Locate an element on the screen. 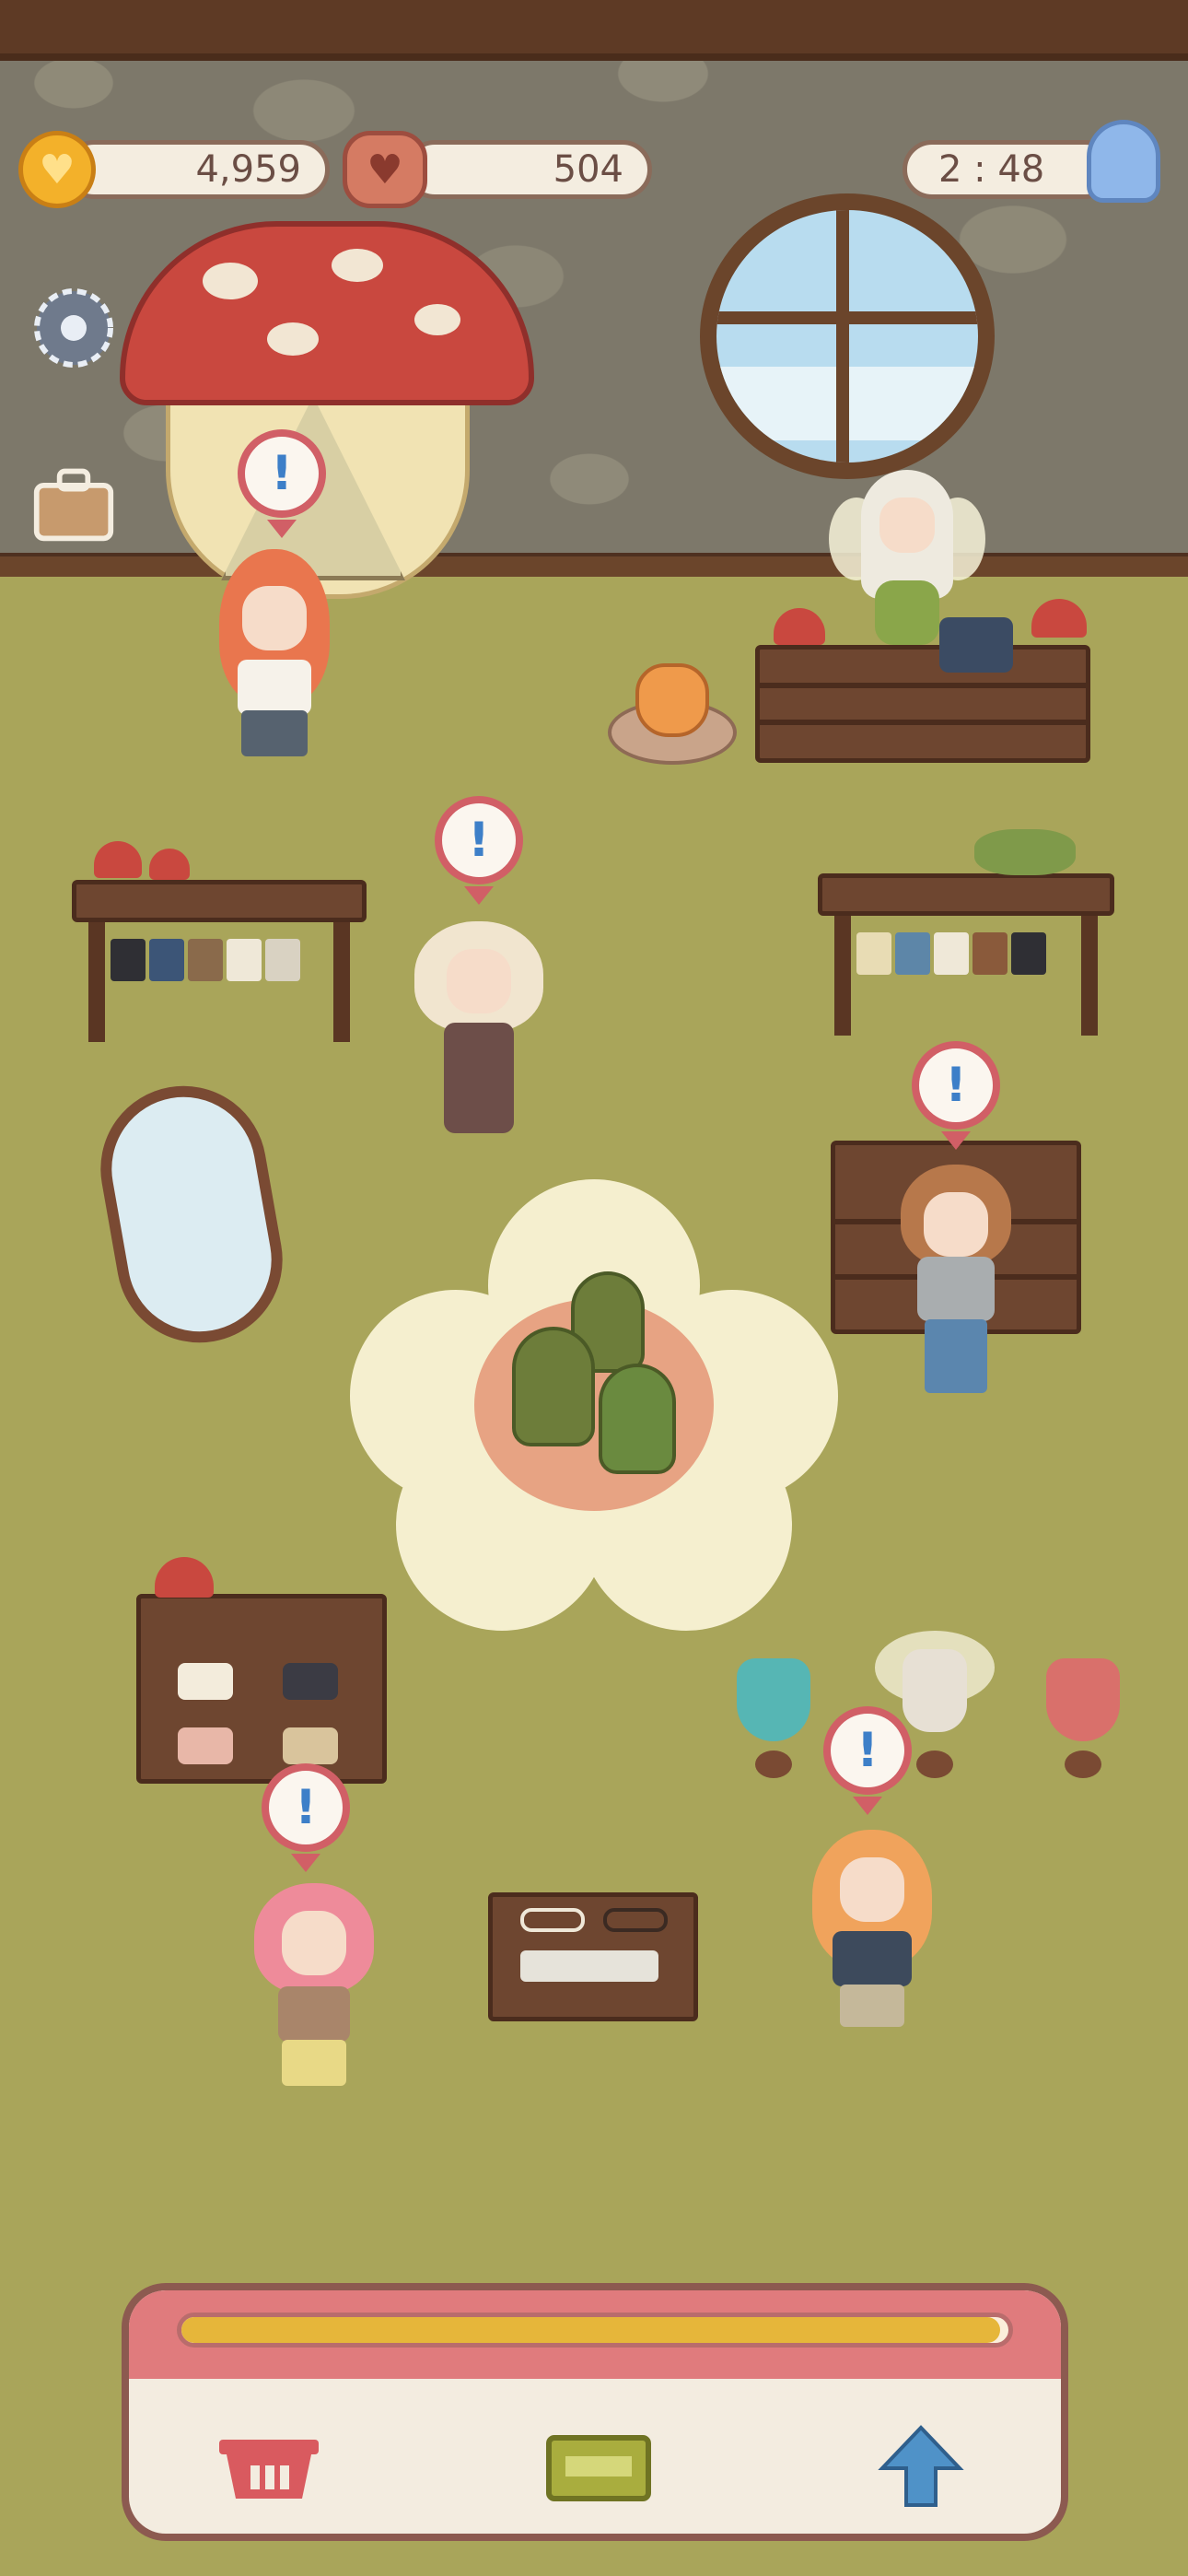 The height and width of the screenshot is (2576, 1188). customer-pink-braid is located at coordinates (314, 2008).